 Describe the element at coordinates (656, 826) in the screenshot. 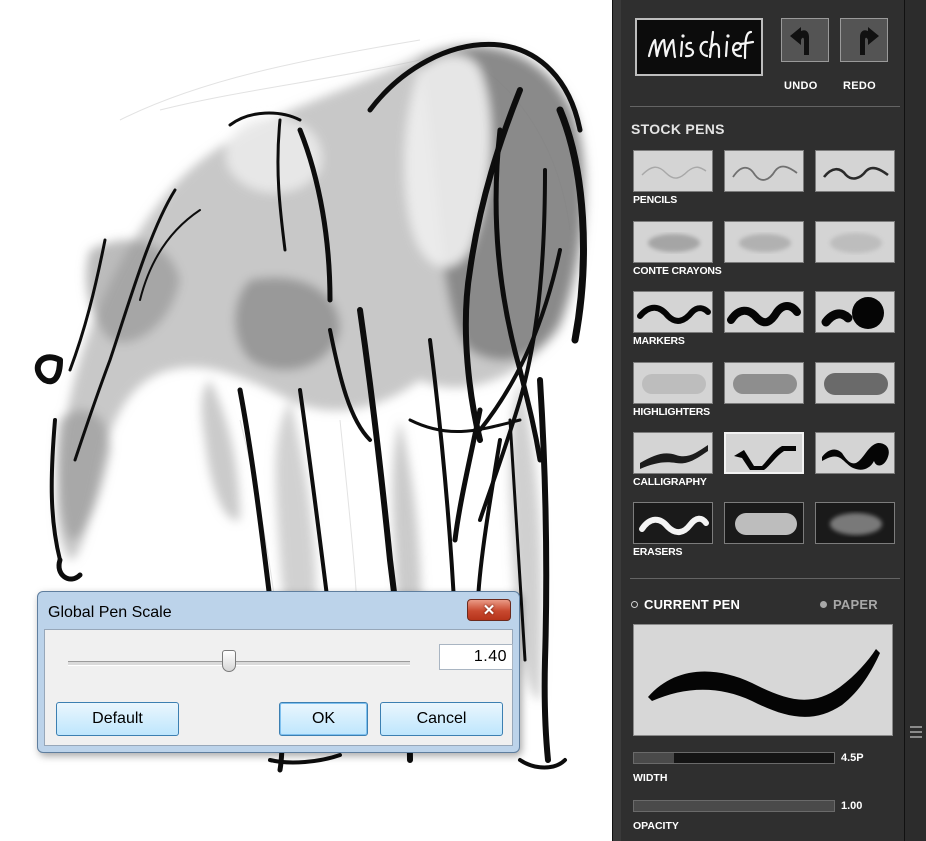

I see `opacity-label: OPACITY` at that location.